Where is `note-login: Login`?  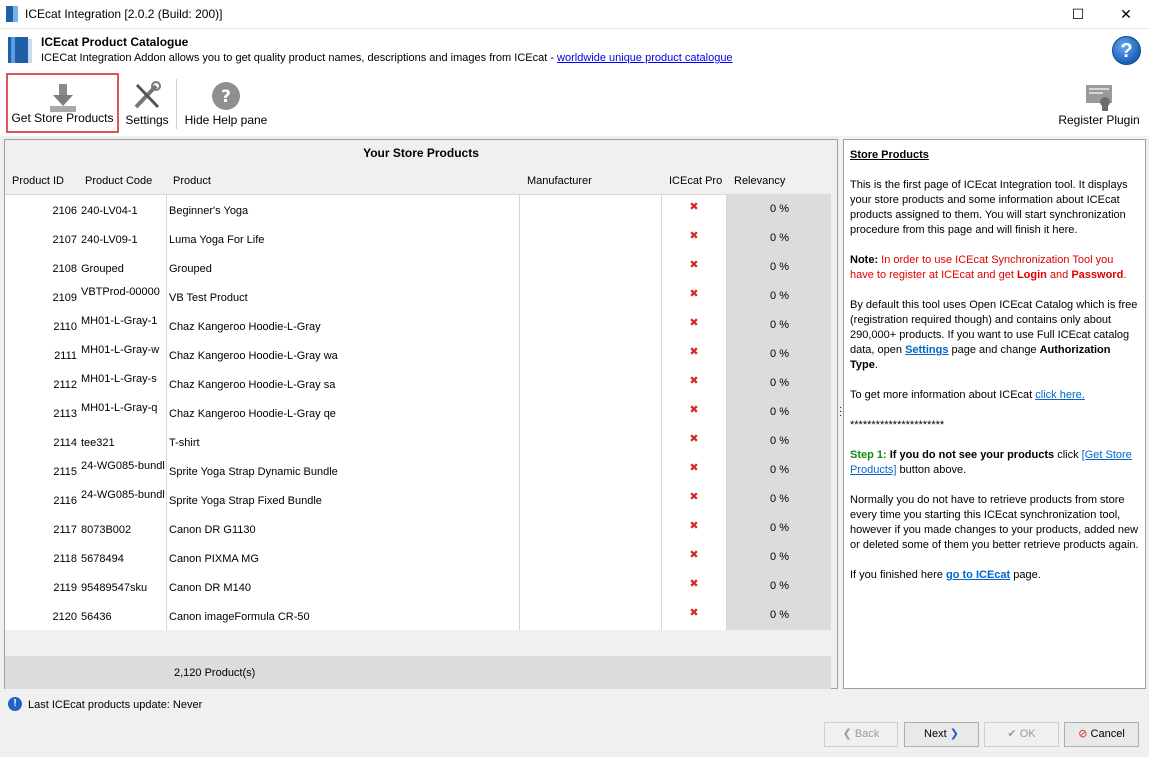
note-login: Login is located at coordinates (1031, 275).